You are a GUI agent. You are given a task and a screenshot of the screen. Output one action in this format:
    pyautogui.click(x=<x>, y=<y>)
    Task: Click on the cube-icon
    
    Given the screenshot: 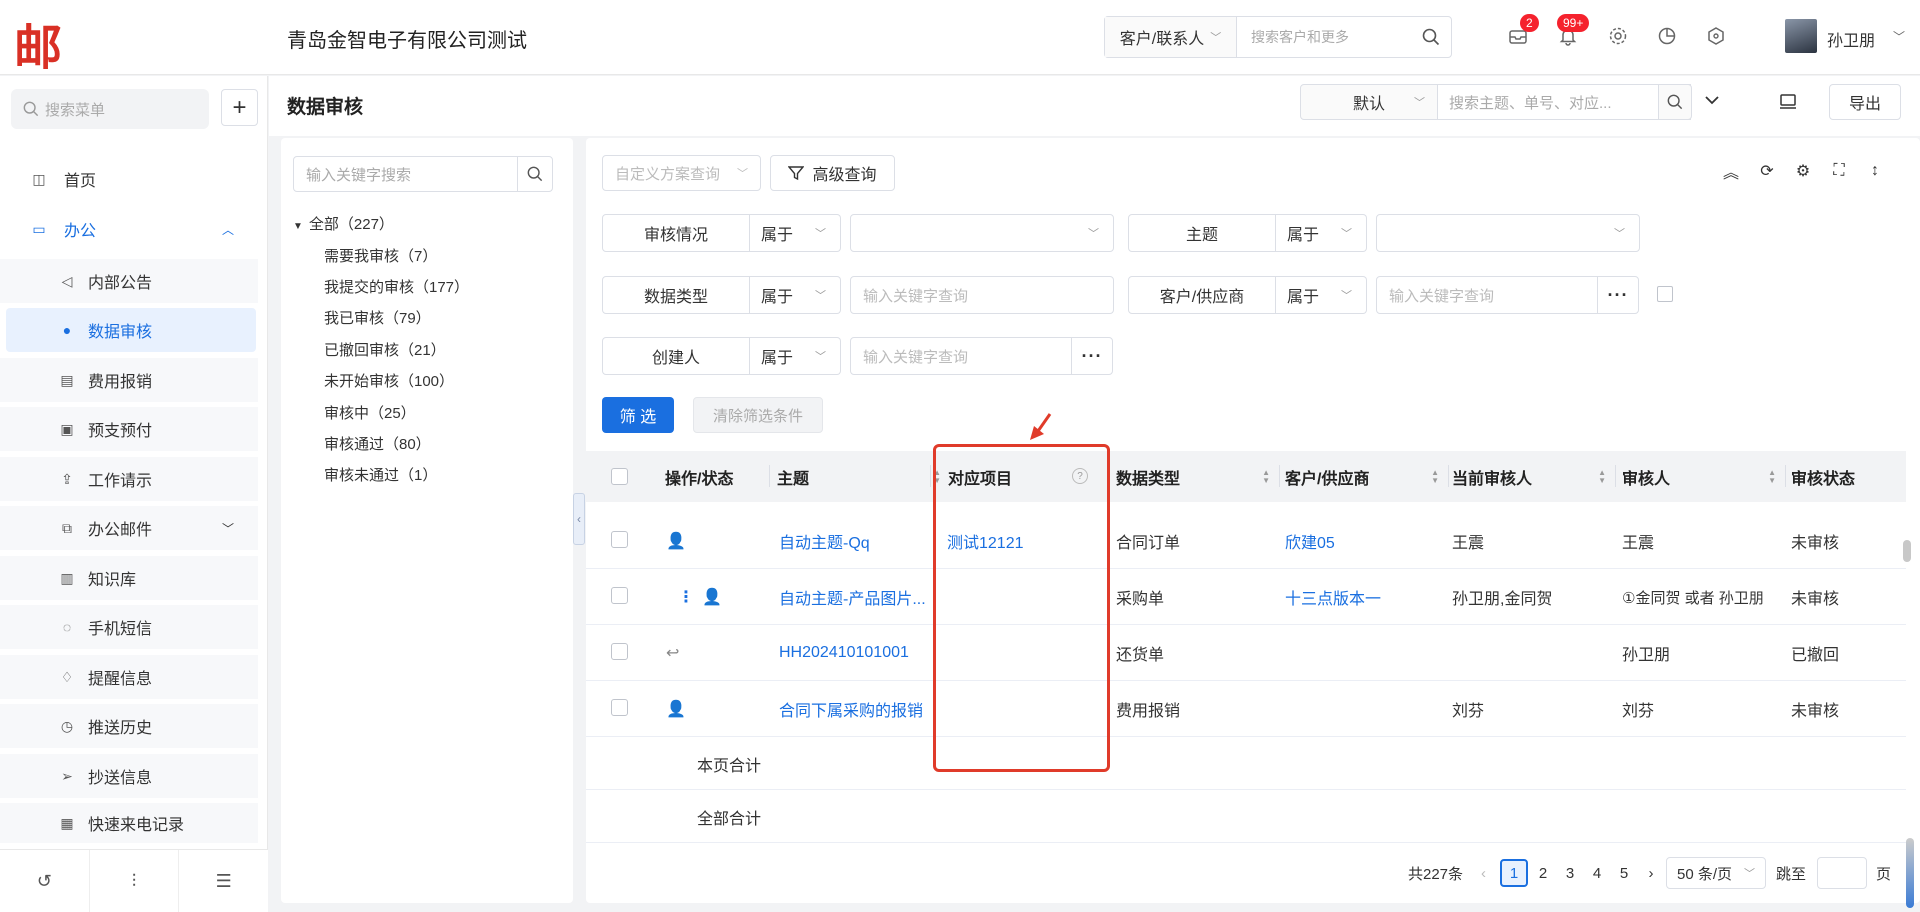 What is the action you would take?
    pyautogui.click(x=1716, y=36)
    